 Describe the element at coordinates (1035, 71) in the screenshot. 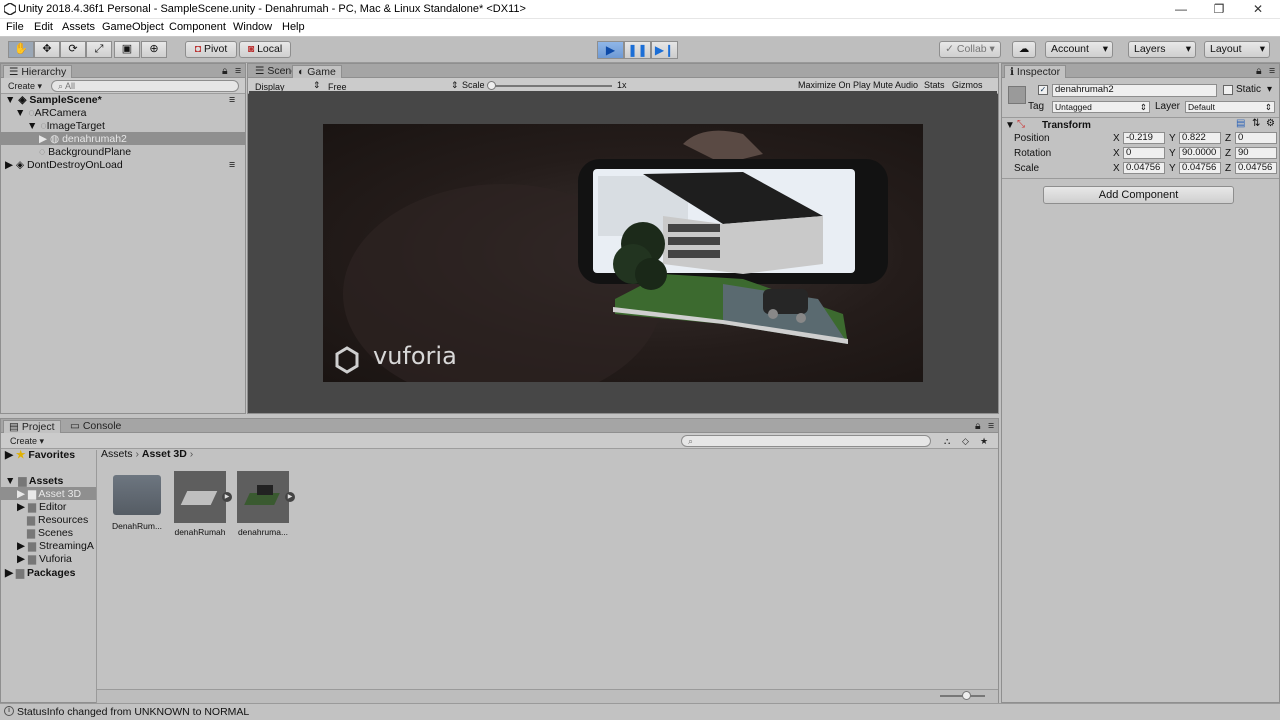

I see `tab-inspector: ℹ Inspector` at that location.